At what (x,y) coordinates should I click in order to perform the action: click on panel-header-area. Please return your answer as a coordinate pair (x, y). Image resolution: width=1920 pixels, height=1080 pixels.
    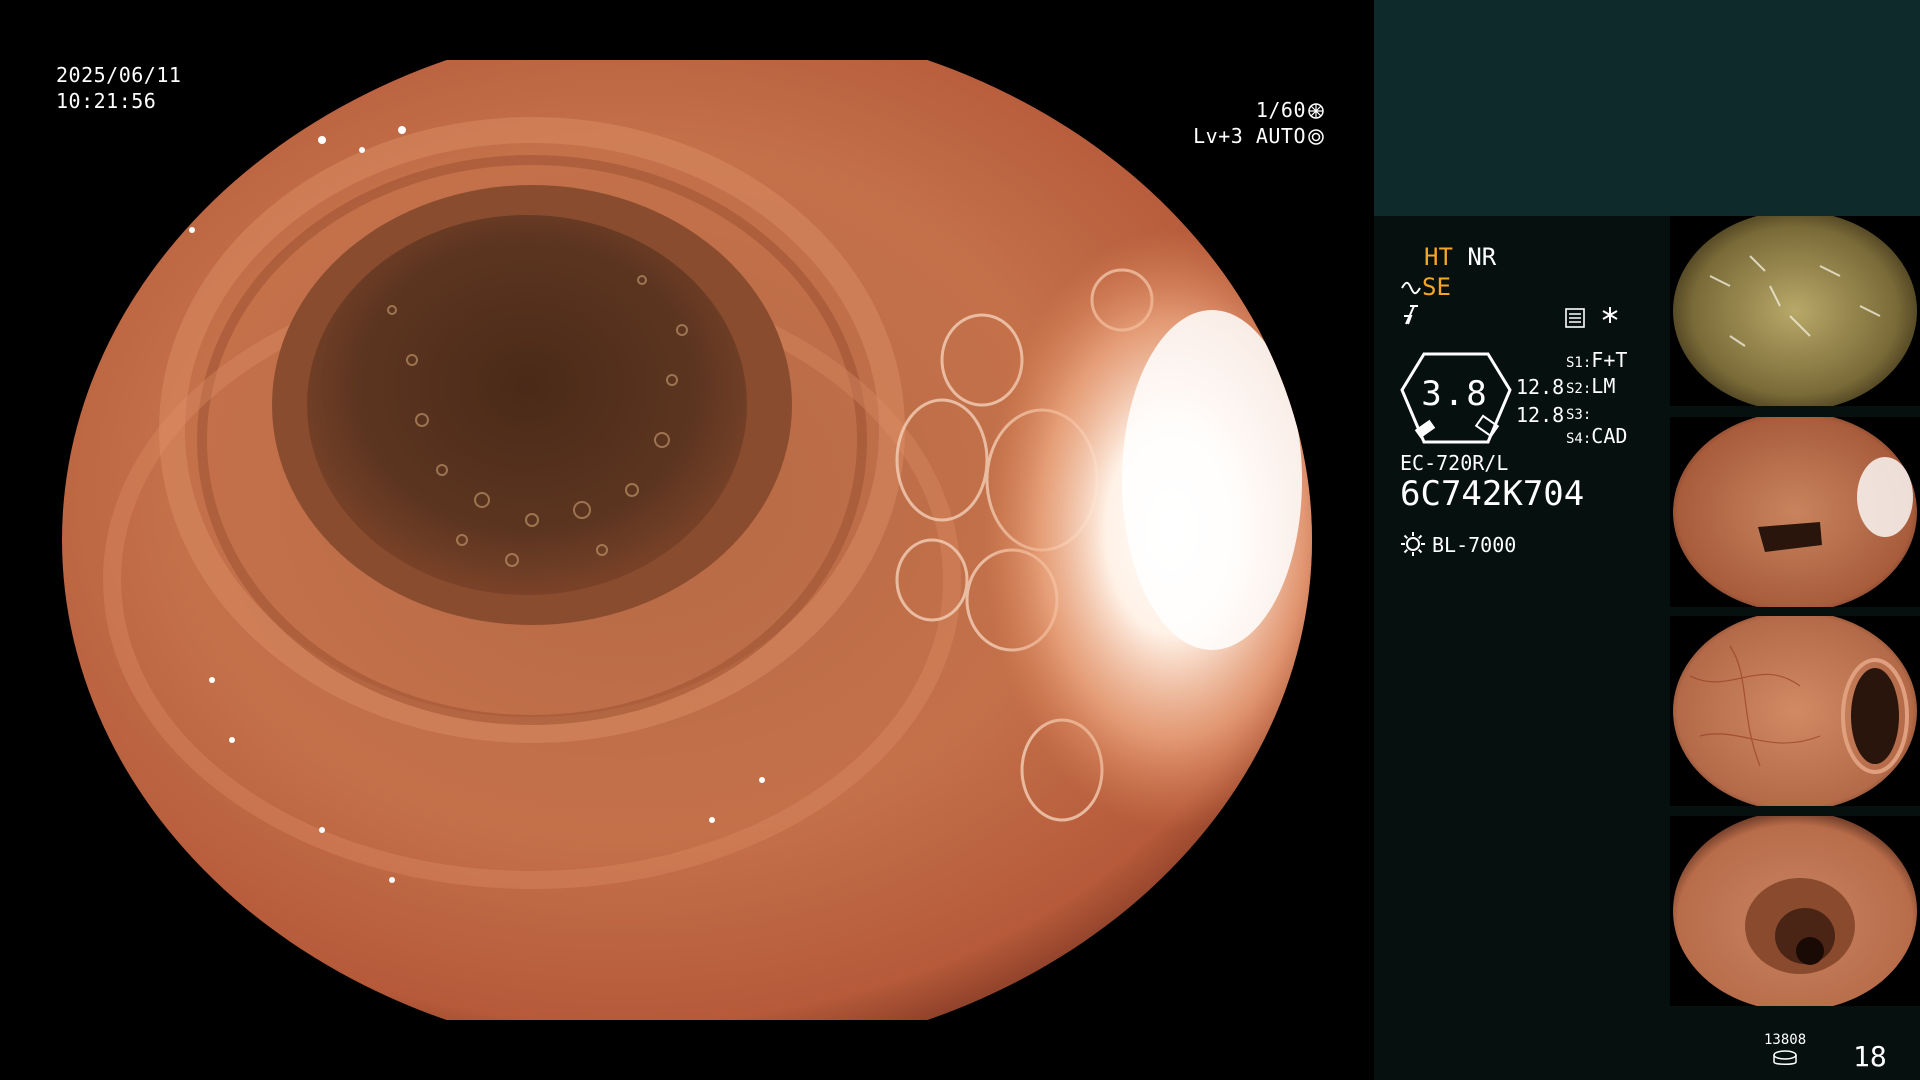
    Looking at the image, I should click on (1647, 108).